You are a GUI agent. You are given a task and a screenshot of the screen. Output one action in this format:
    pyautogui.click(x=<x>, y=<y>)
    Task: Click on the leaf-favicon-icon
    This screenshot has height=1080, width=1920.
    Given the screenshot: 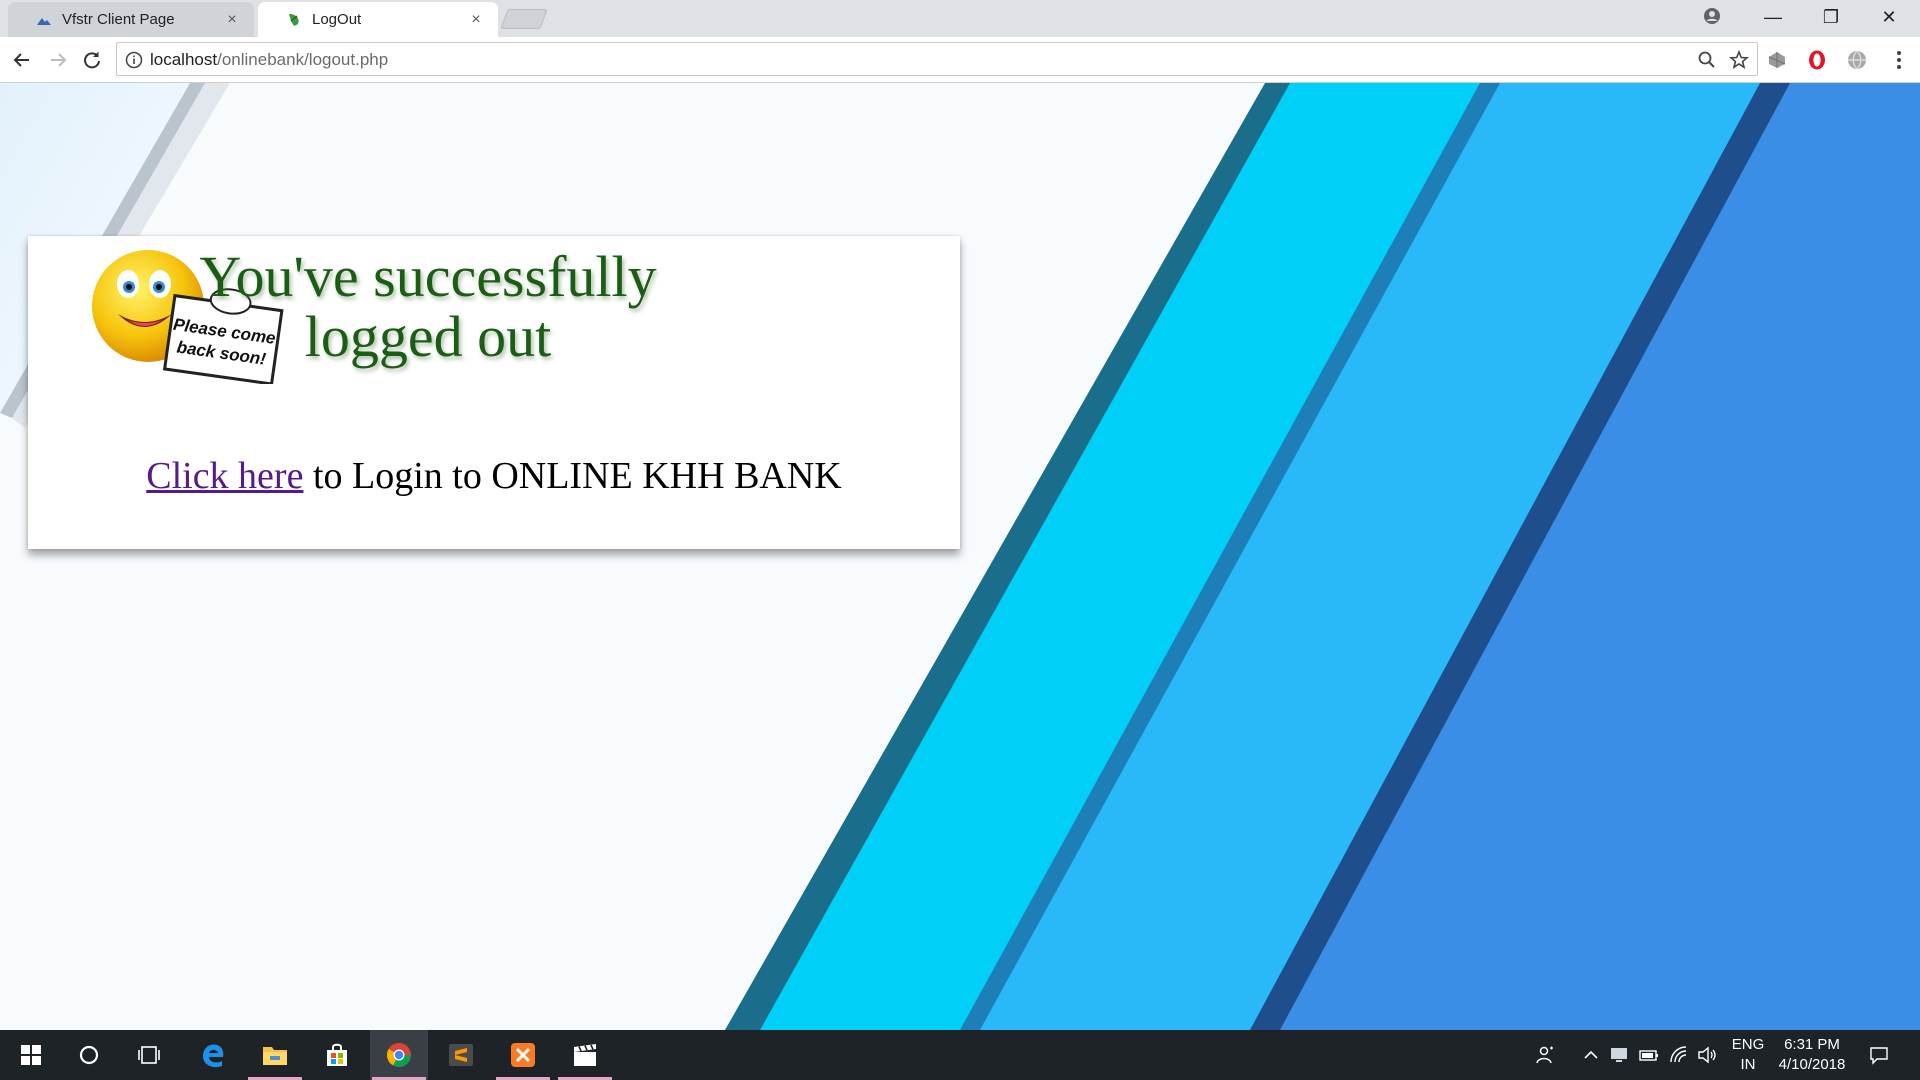 What is the action you would take?
    pyautogui.click(x=294, y=19)
    